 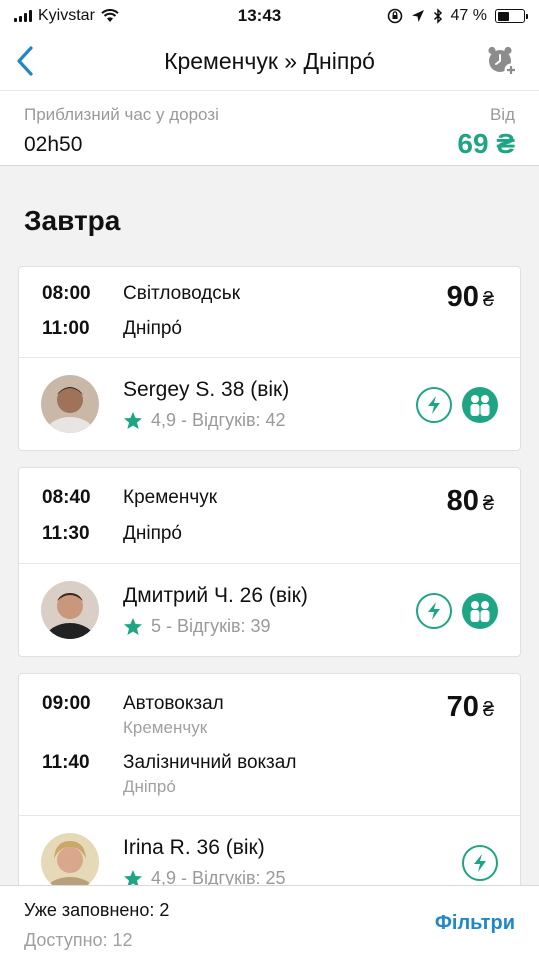 What do you see at coordinates (417, 16) in the screenshot?
I see `location-icon` at bounding box center [417, 16].